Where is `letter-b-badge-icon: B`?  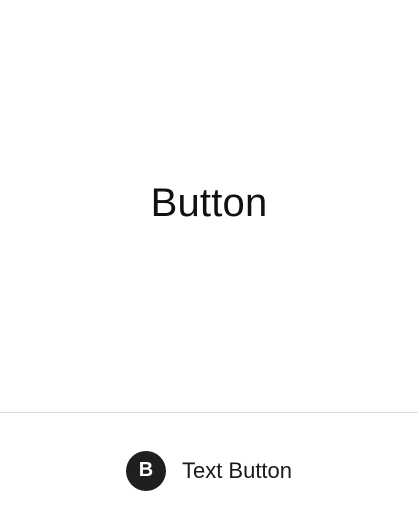 letter-b-badge-icon: B is located at coordinates (145, 470).